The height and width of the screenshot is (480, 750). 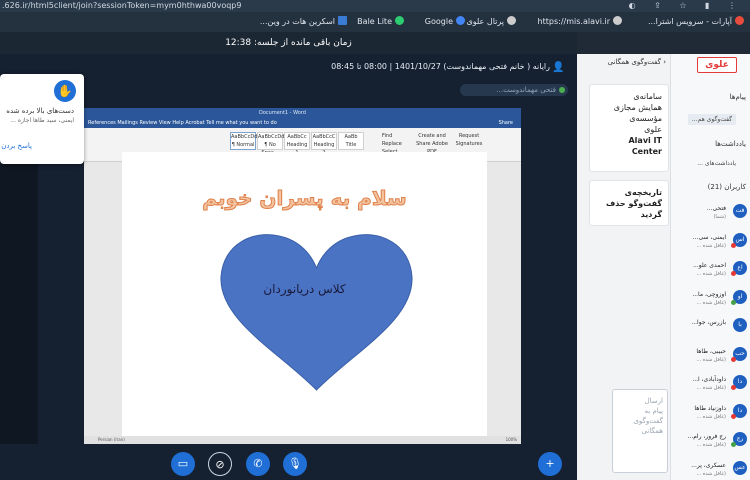 I want to click on bale-icon, so click(x=399, y=20).